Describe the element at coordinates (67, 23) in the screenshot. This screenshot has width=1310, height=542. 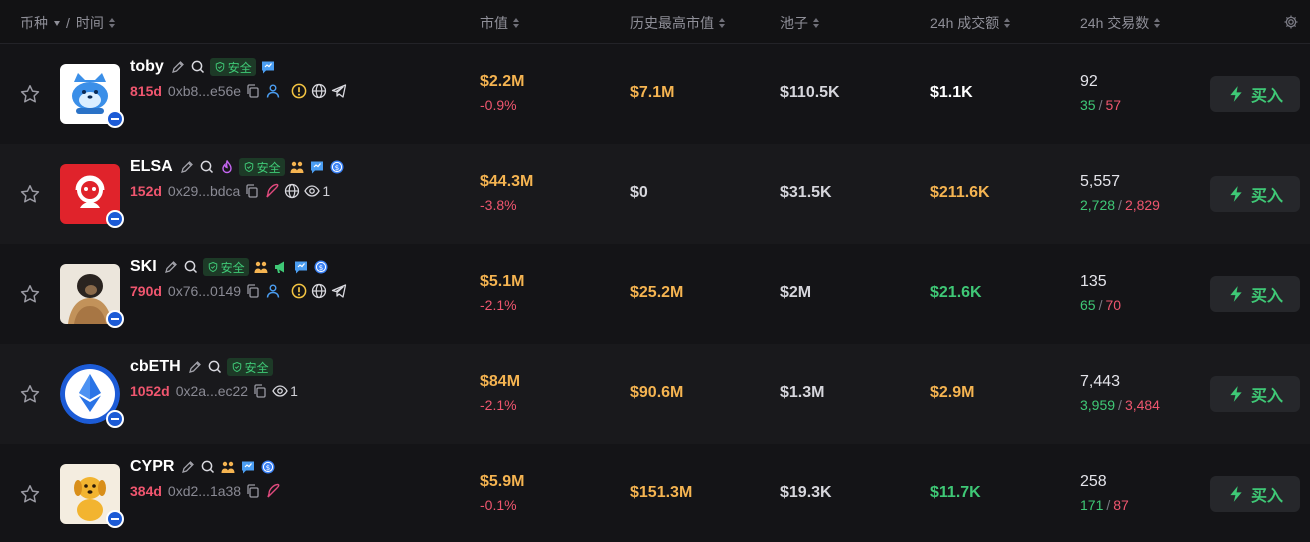
I see `column-coin-time: 币种 / 时间` at that location.